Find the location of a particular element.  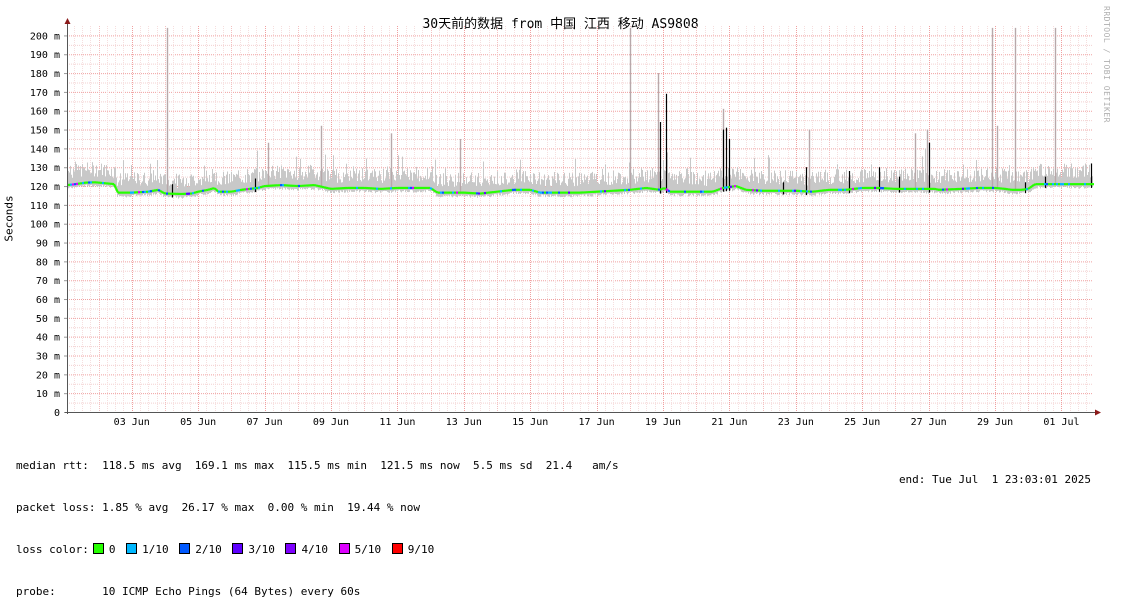

y-tick-label: 100 m is located at coordinates (45, 225).